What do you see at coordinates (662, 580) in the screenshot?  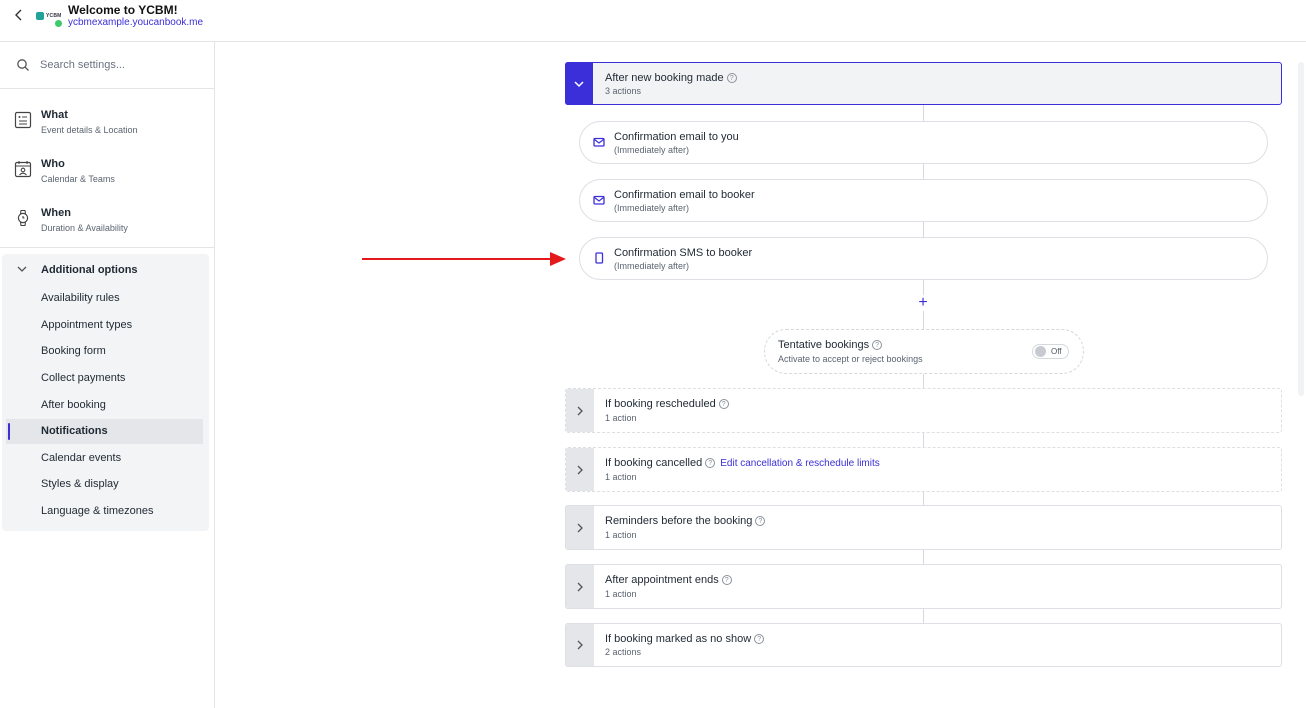 I see `section-title: After appointment ends` at bounding box center [662, 580].